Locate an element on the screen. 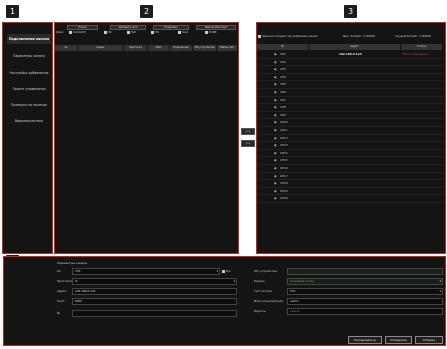 The height and width of the screenshot is (349, 447). password-input: •••••• is located at coordinates (365, 311).